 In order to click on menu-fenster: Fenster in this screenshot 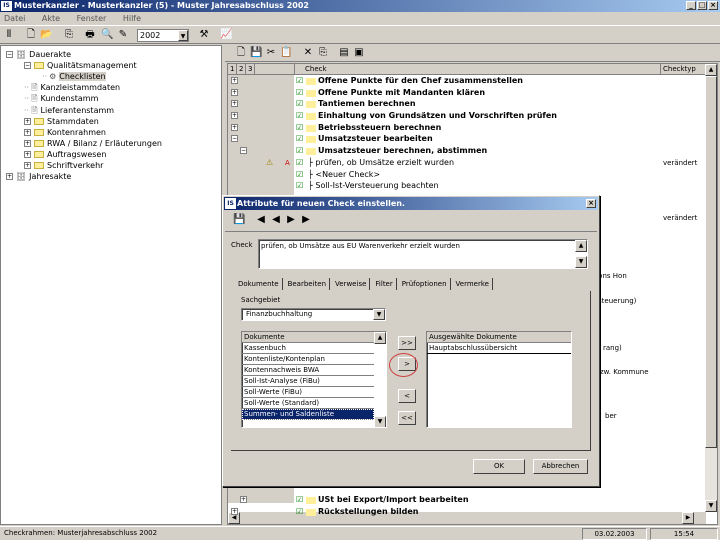, I will do `click(92, 18)`.